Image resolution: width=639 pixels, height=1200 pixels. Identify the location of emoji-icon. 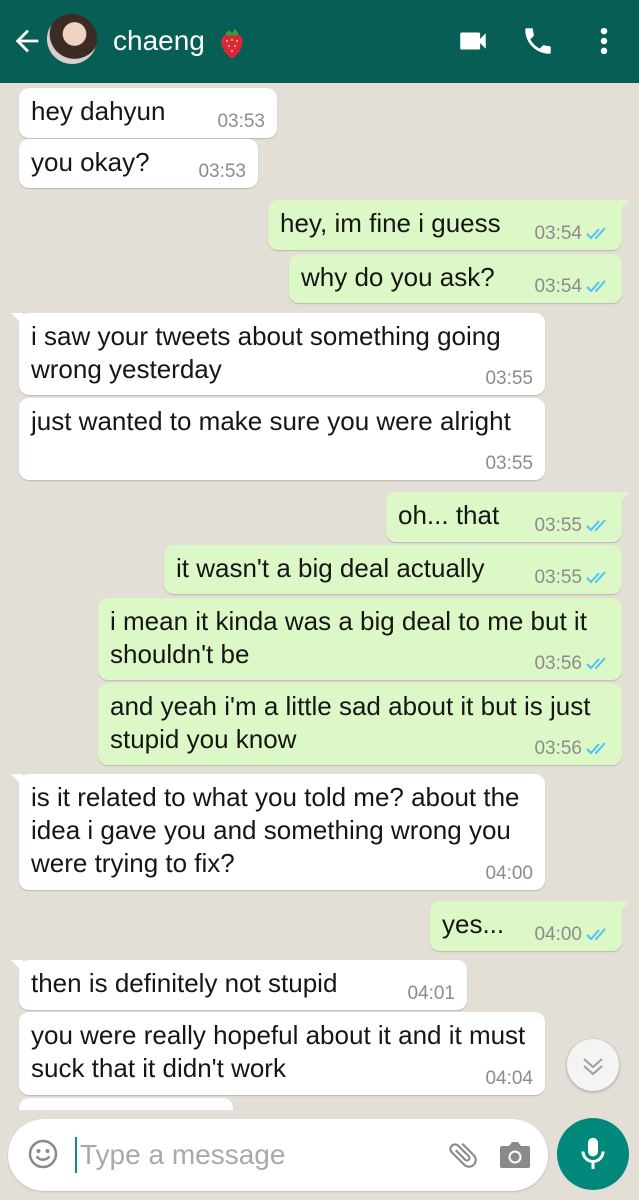
(43, 1154).